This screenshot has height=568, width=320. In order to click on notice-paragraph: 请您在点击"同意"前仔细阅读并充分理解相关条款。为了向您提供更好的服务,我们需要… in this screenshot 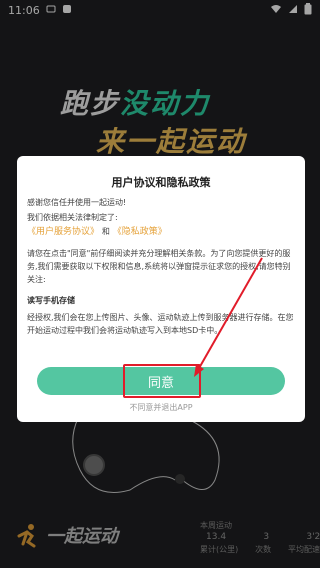, I will do `click(159, 266)`.